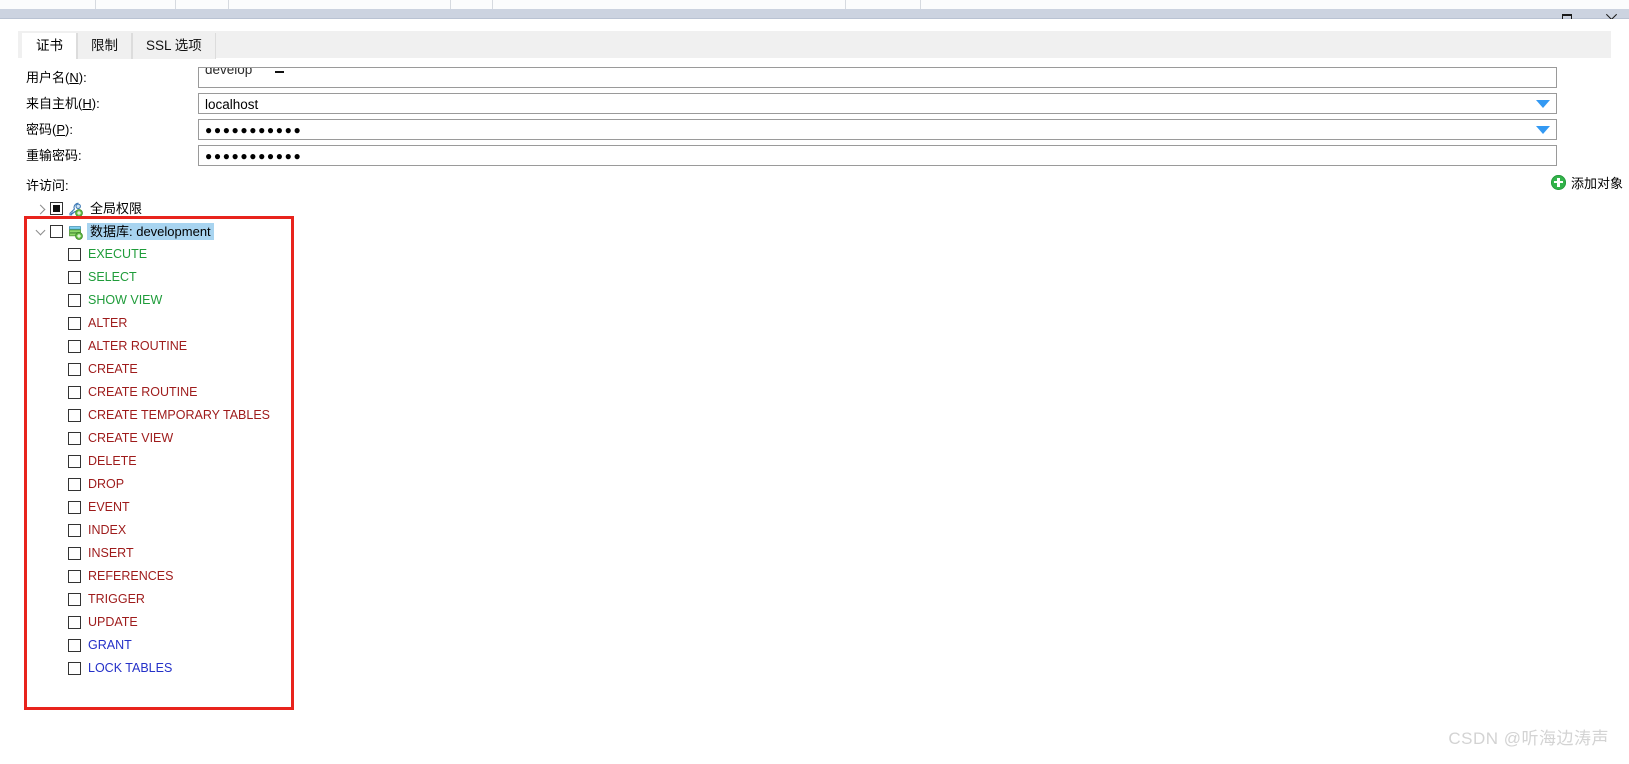 This screenshot has width=1629, height=764. What do you see at coordinates (112, 277) in the screenshot?
I see `permission-label: SELECT` at bounding box center [112, 277].